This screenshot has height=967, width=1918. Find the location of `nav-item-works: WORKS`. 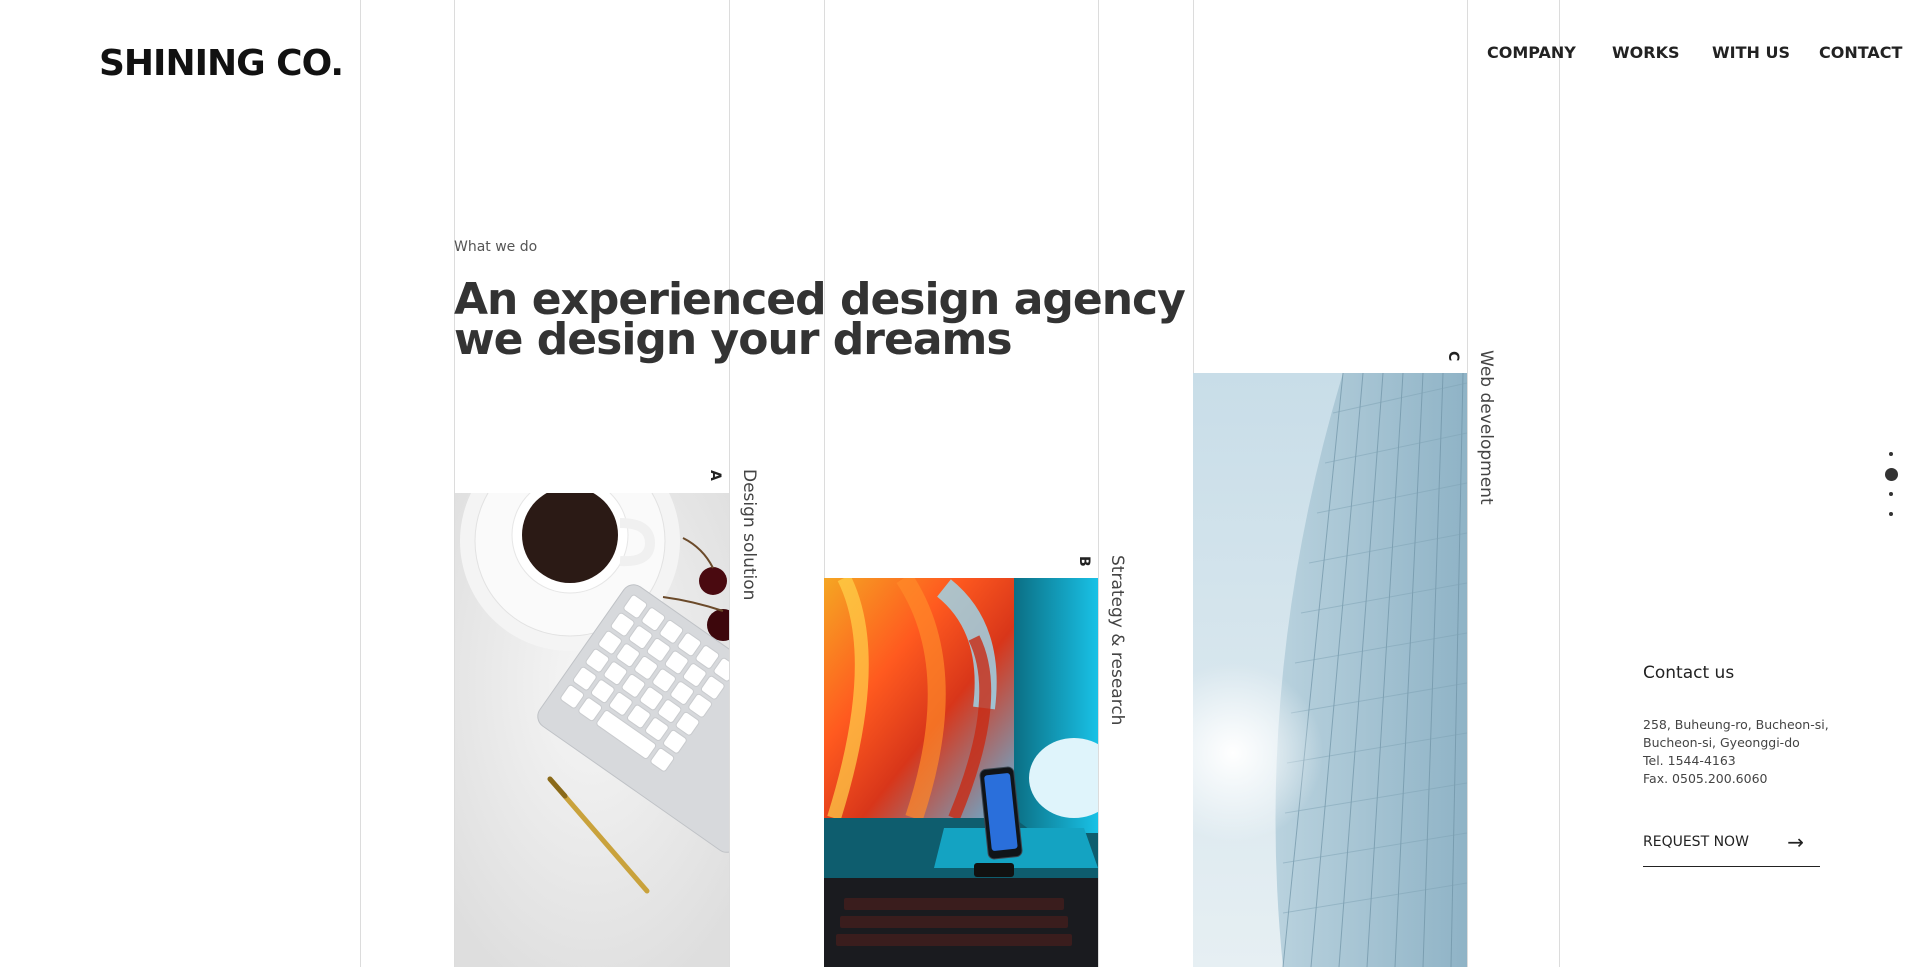

nav-item-works: WORKS is located at coordinates (1646, 52).